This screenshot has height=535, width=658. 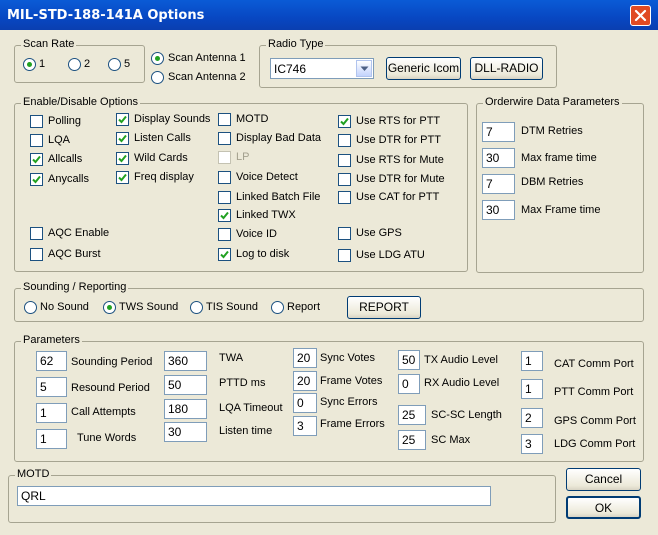 I want to click on generic-icom-button: Generic Icom, so click(x=423, y=68).